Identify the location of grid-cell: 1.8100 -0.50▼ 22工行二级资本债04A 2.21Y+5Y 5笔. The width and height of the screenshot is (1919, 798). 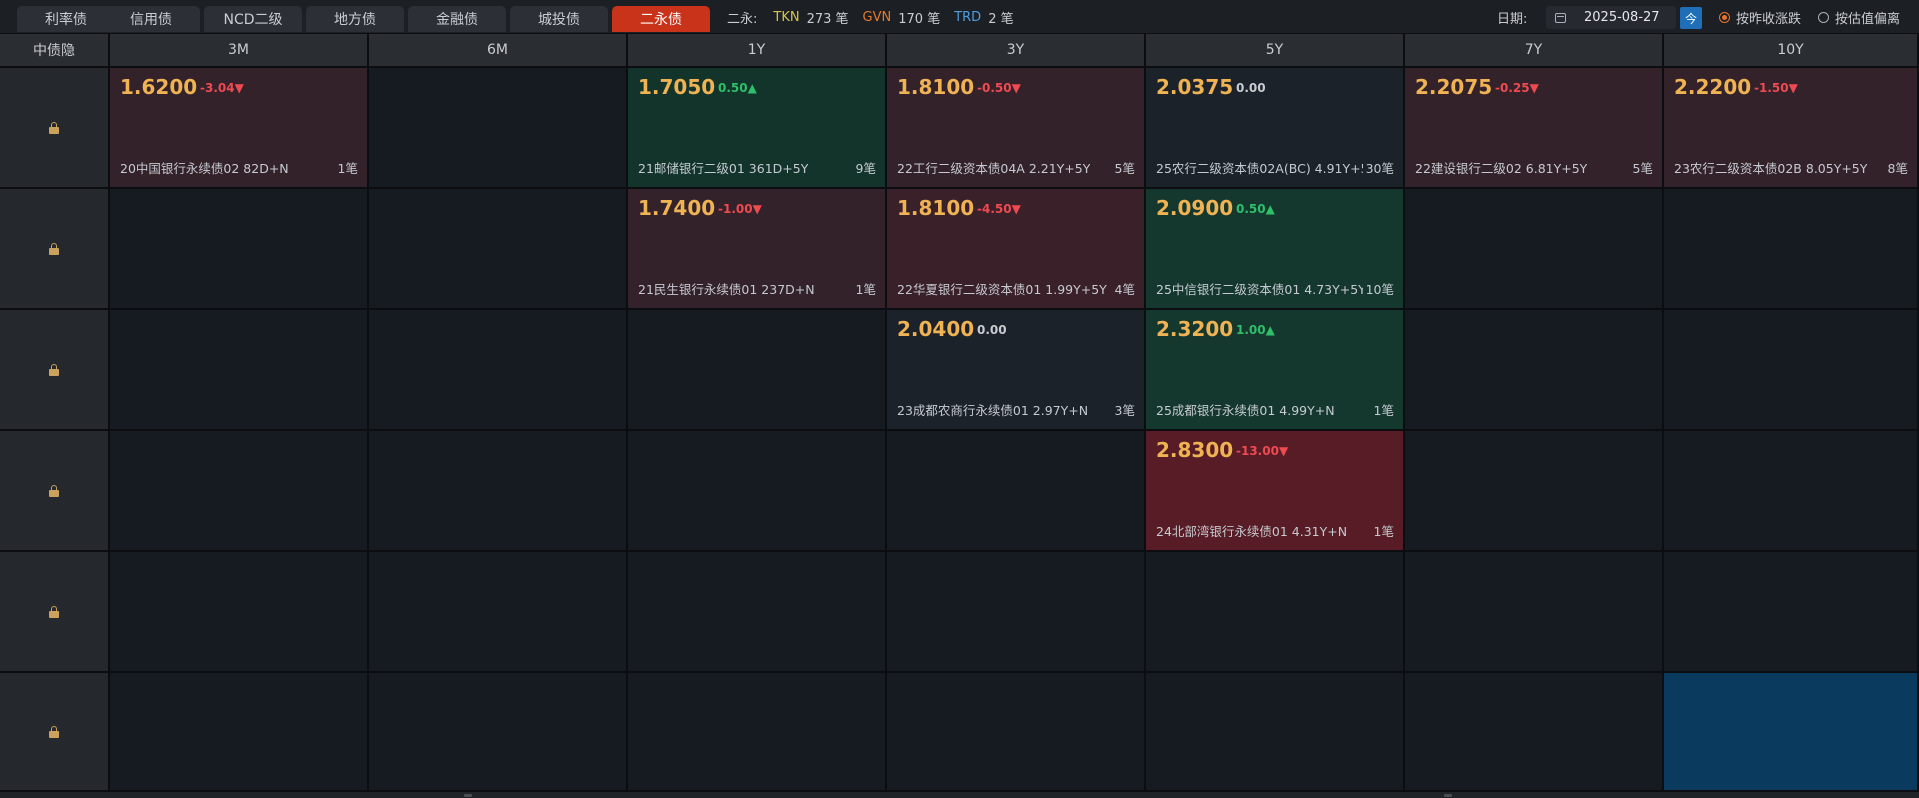
(1016, 128).